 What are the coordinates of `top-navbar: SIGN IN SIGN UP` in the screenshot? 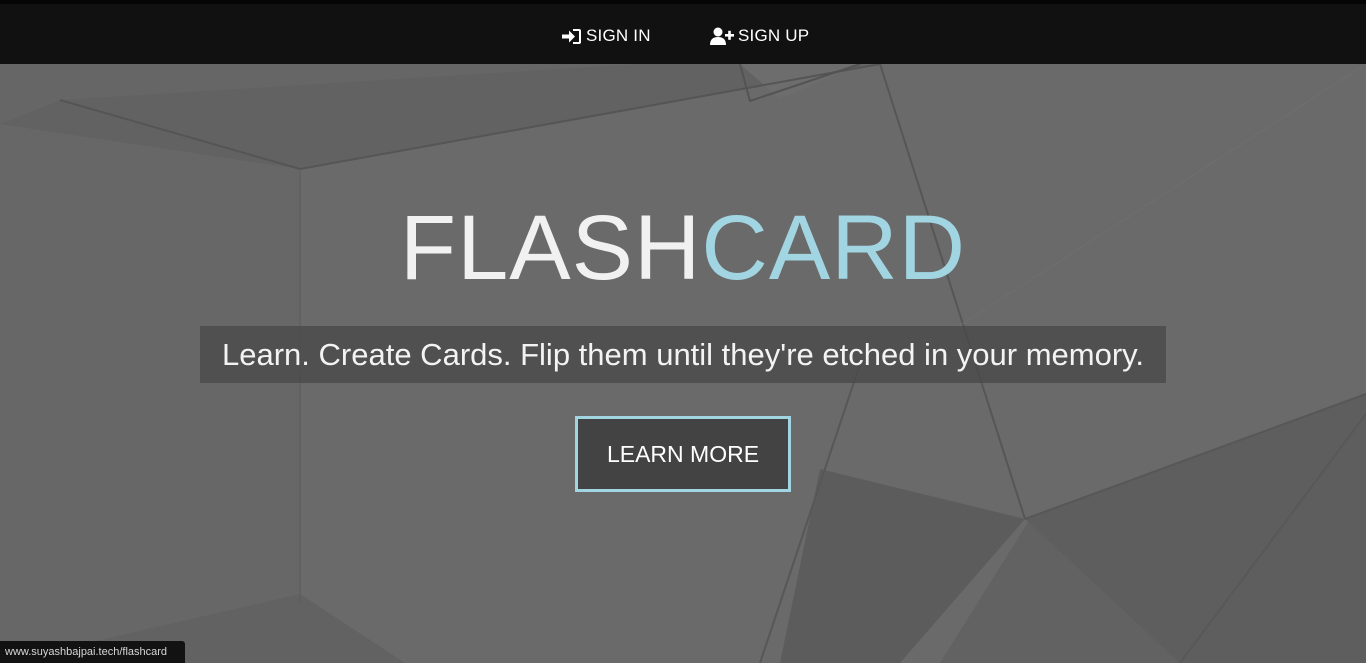 It's located at (683, 32).